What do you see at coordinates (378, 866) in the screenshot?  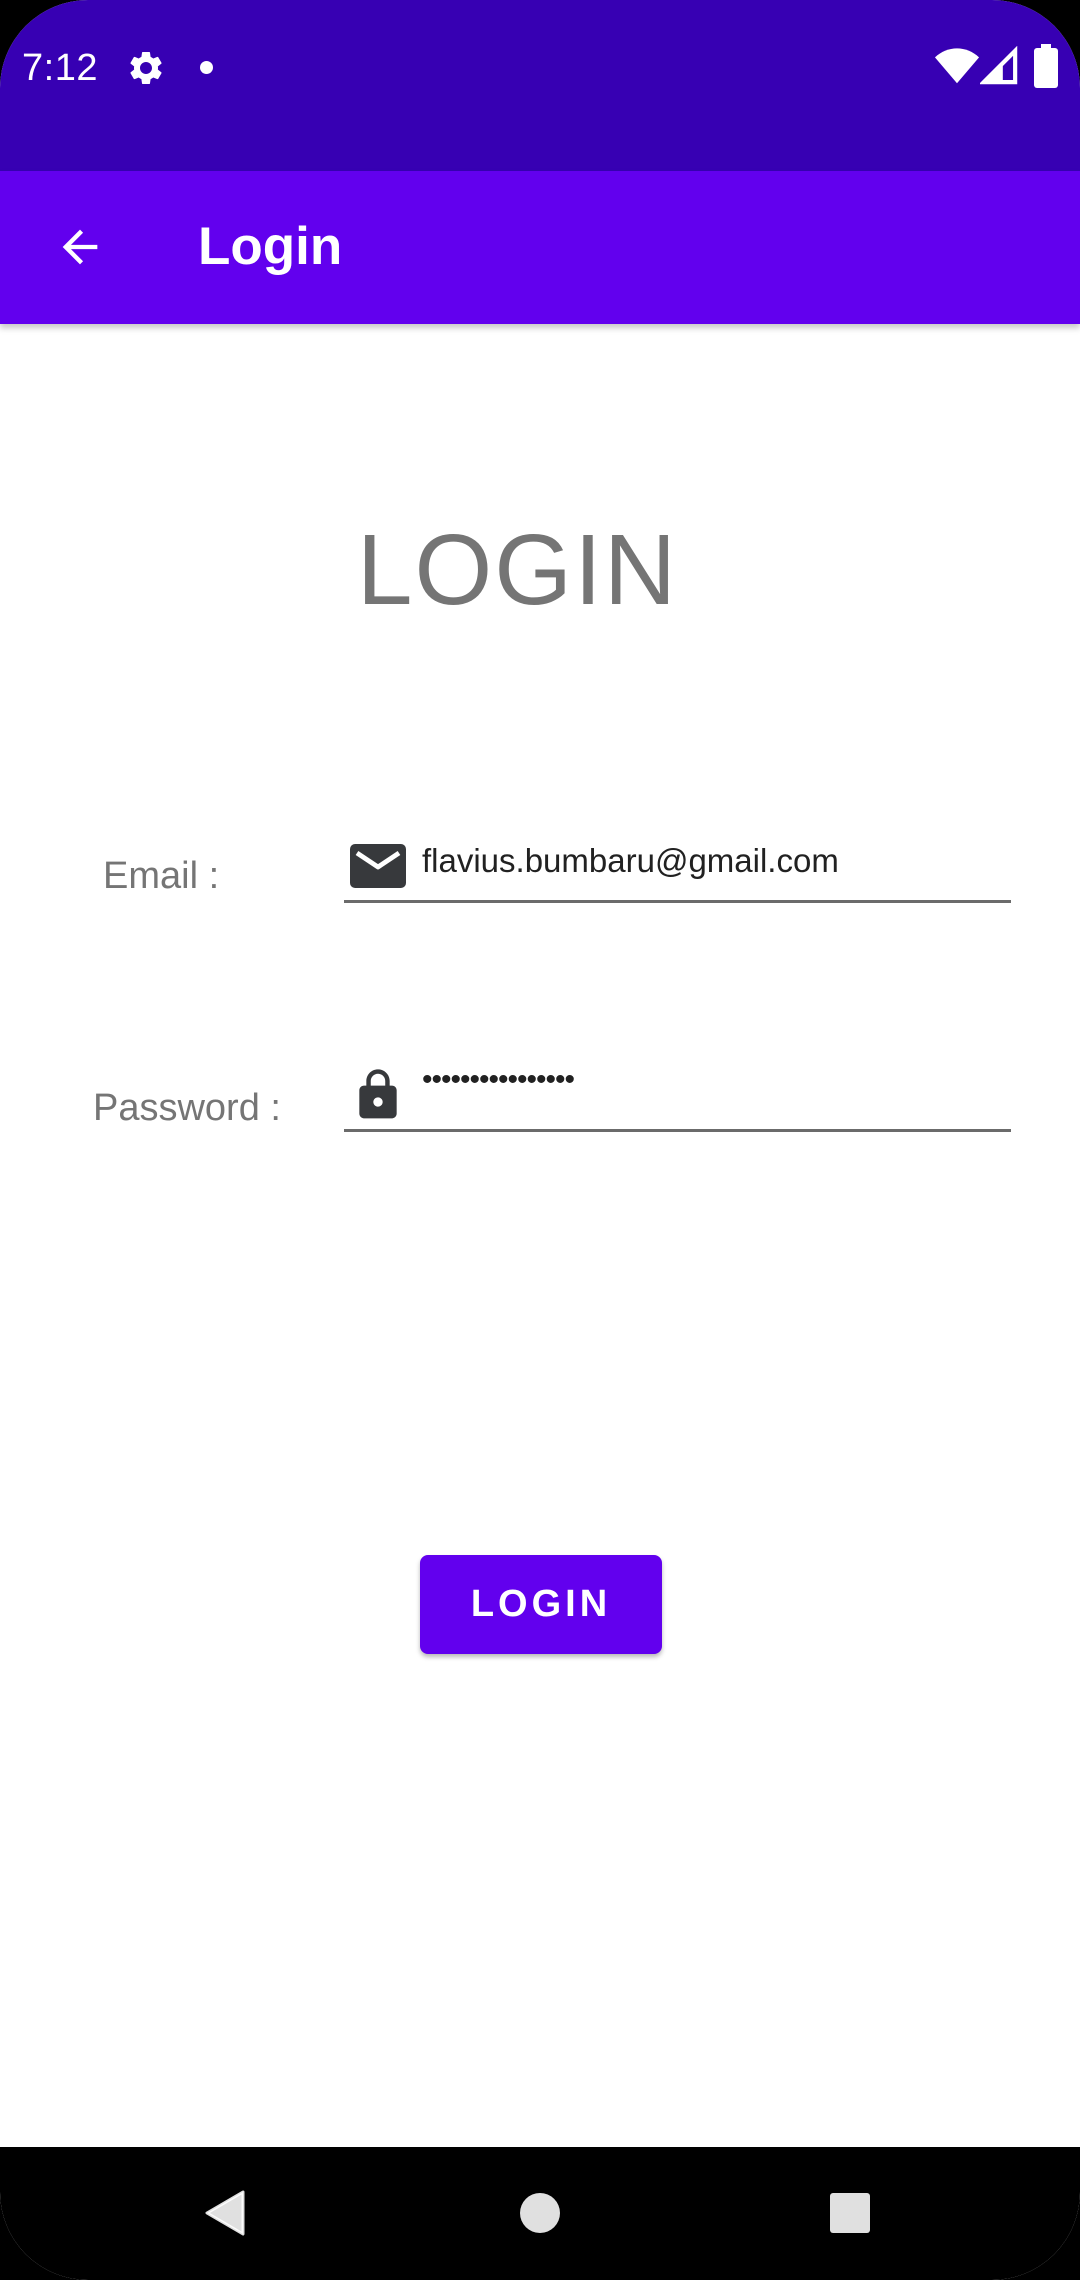 I see `email-envelope-icon` at bounding box center [378, 866].